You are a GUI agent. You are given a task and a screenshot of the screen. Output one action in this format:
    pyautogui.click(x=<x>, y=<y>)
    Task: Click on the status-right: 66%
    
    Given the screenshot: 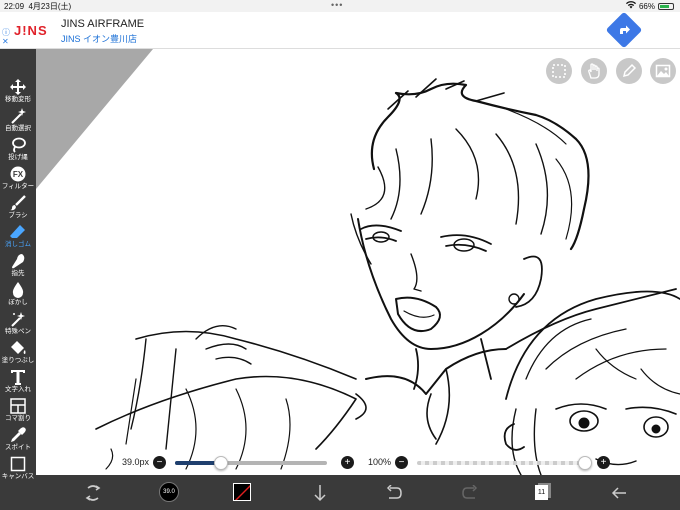 What is the action you would take?
    pyautogui.click(x=649, y=6)
    